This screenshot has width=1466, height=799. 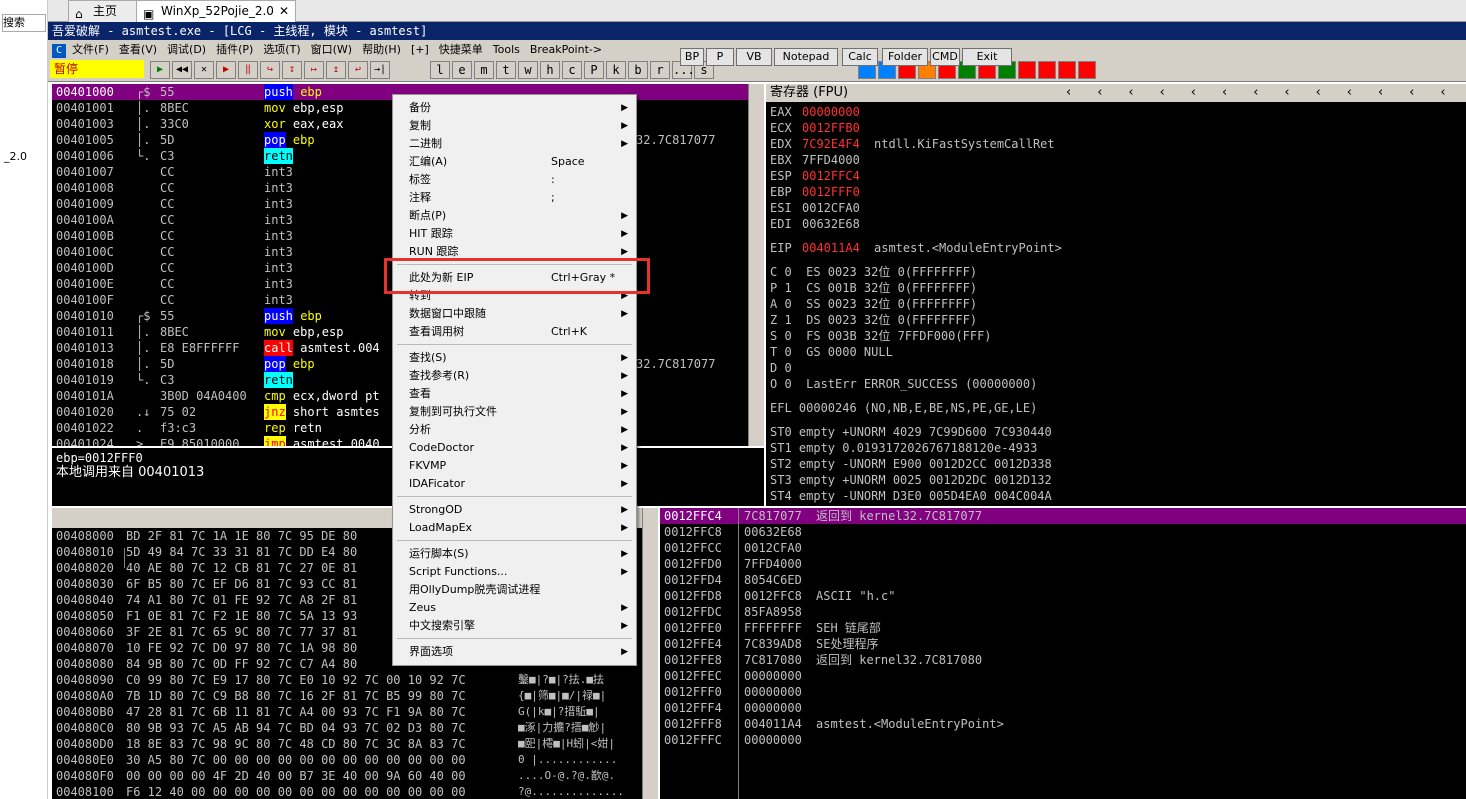 I want to click on register-scroll-arrows: ‹‹‹‹‹‹‹‹‹‹‹‹‹‹, so click(x=1266, y=93).